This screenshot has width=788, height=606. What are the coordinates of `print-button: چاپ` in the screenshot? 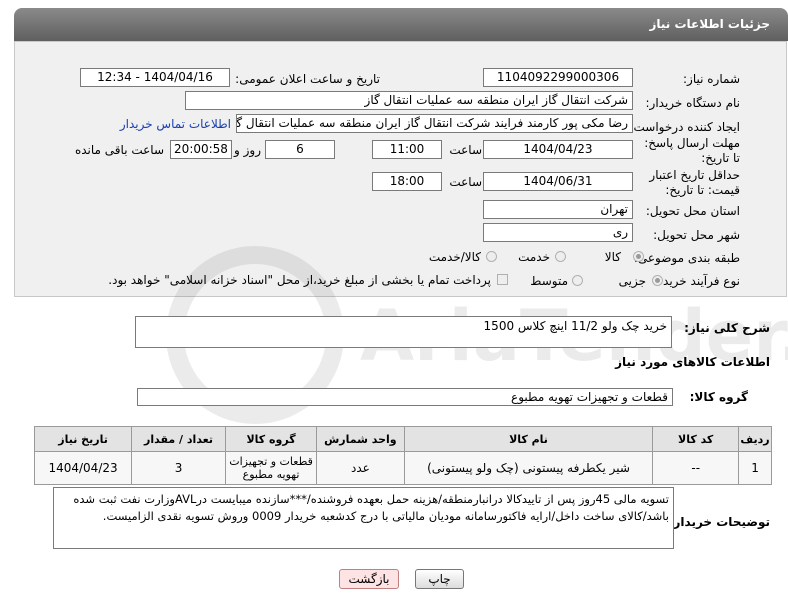 It's located at (439, 579).